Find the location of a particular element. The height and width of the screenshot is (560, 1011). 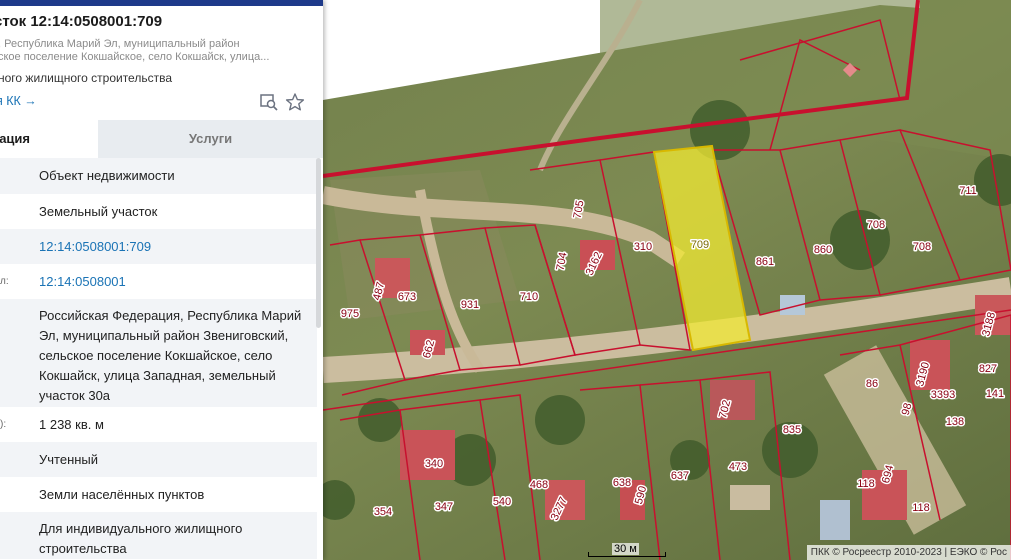

attribute-row: л: 12:14:0508001 is located at coordinates (158, 281).